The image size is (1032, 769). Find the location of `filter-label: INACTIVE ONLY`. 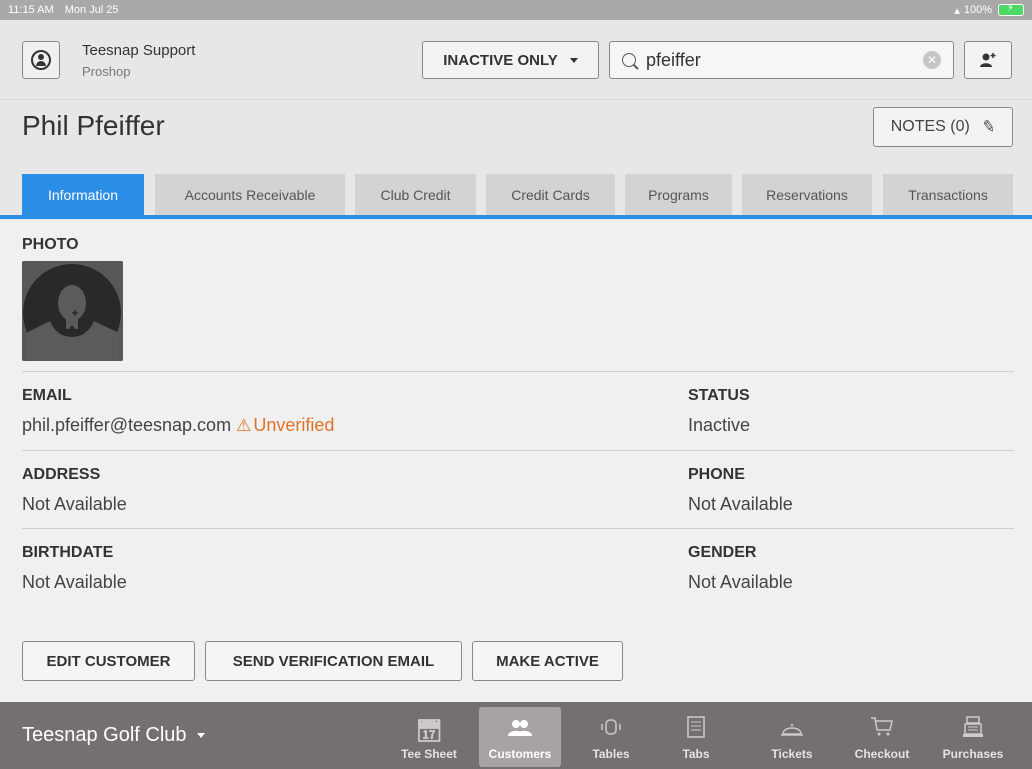

filter-label: INACTIVE ONLY is located at coordinates (500, 60).